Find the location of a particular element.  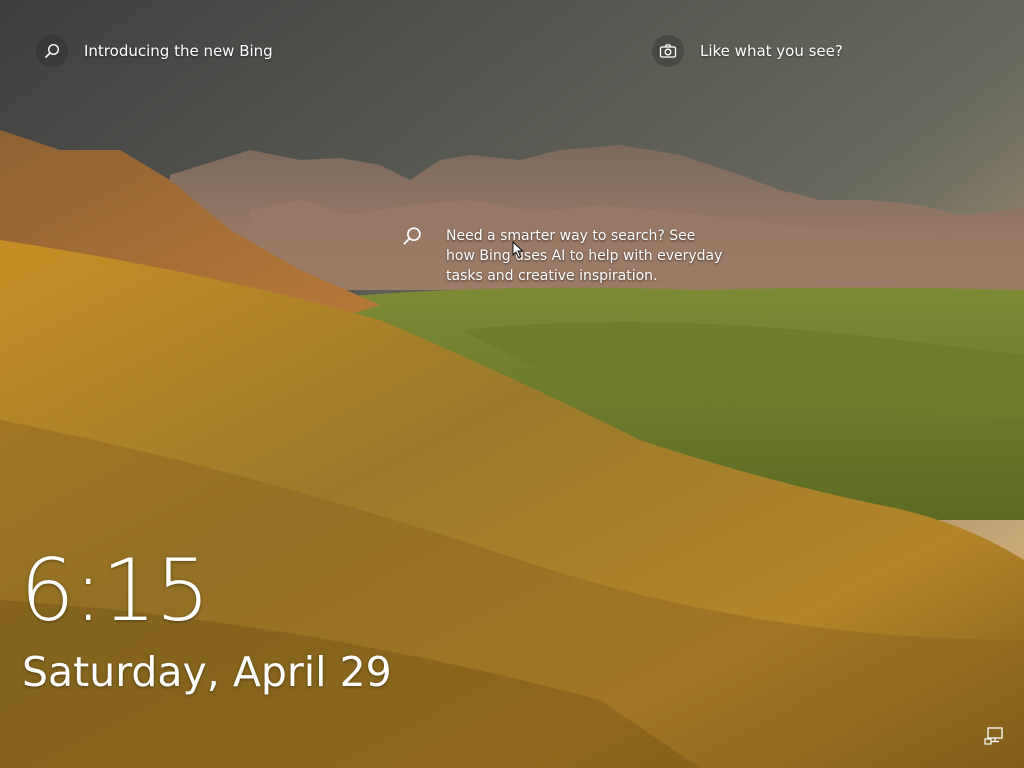

spotlight-photo-chip: Like what you see? is located at coordinates (747, 51).